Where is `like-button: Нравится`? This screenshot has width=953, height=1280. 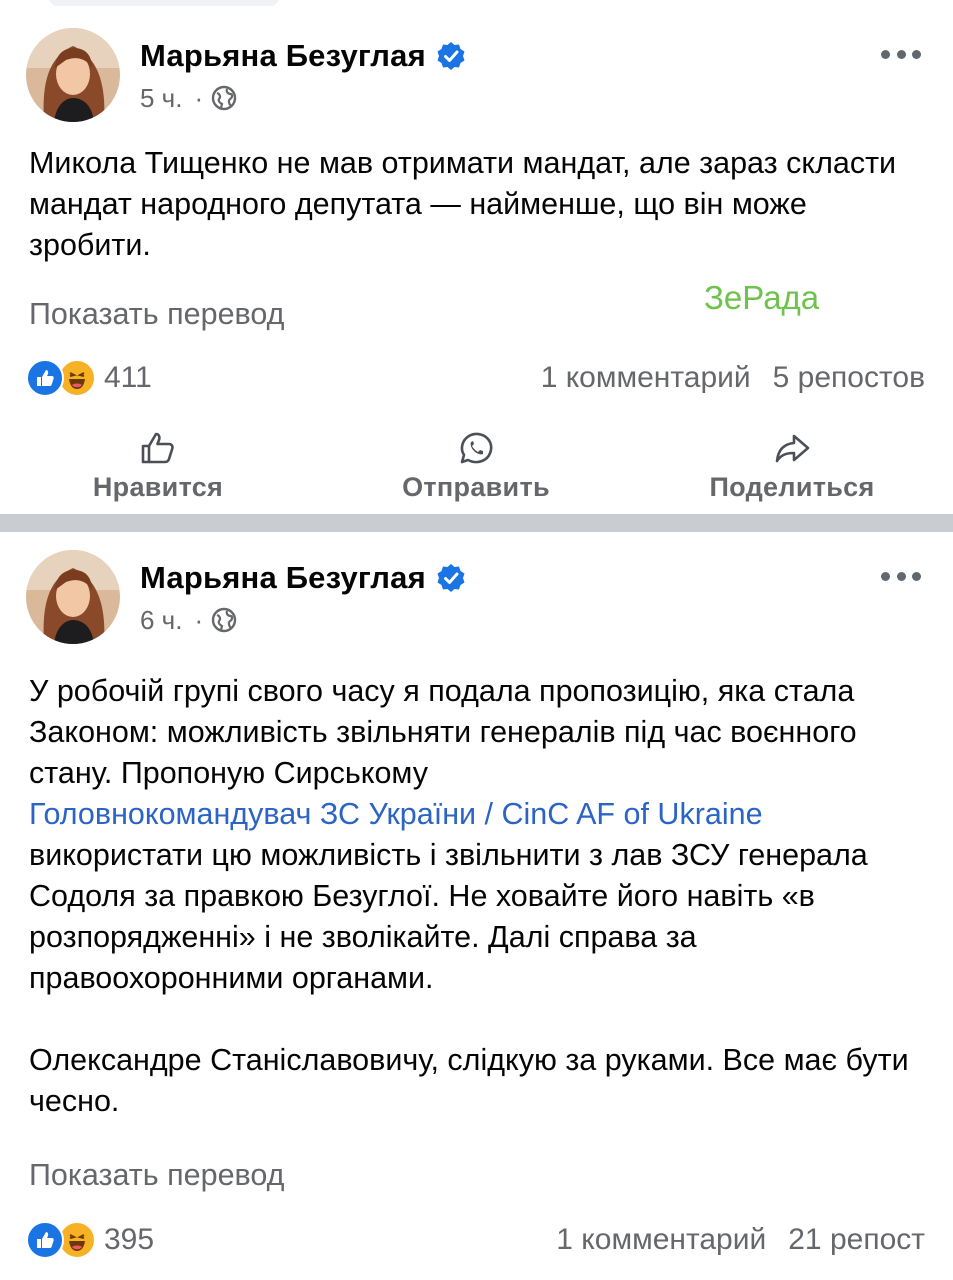 like-button: Нравится is located at coordinates (158, 465).